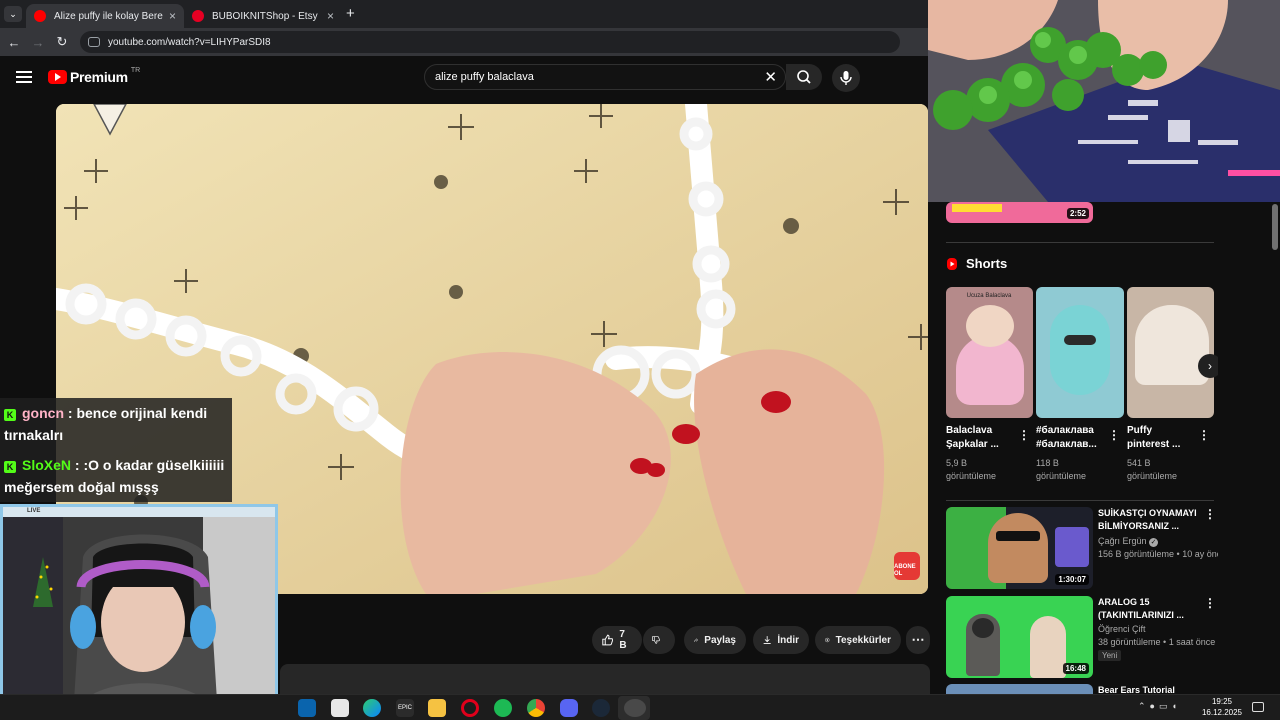  What do you see at coordinates (1275, 227) in the screenshot?
I see `scrollbar-thumb` at bounding box center [1275, 227].